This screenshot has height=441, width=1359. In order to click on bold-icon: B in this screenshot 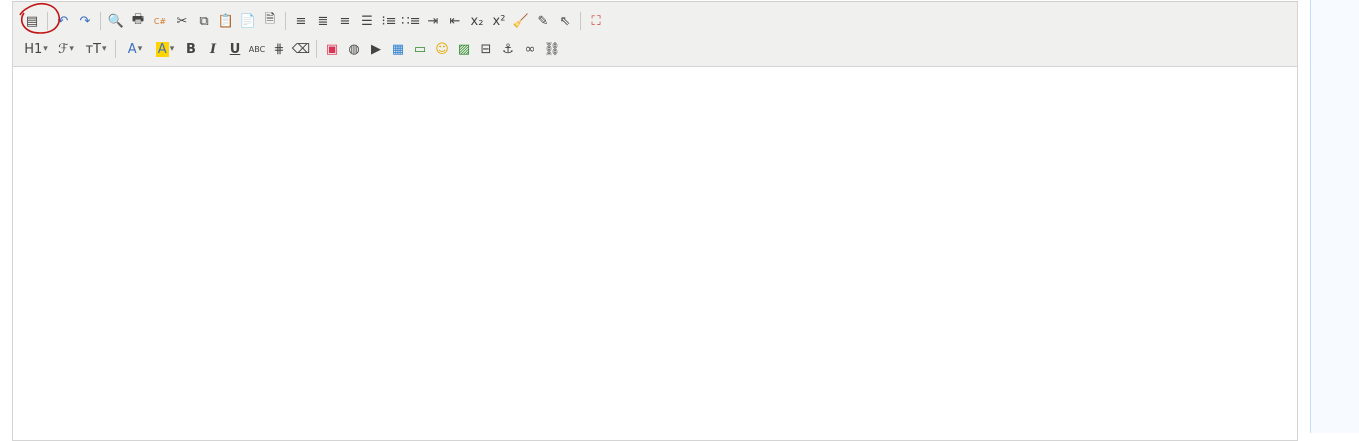, I will do `click(191, 49)`.